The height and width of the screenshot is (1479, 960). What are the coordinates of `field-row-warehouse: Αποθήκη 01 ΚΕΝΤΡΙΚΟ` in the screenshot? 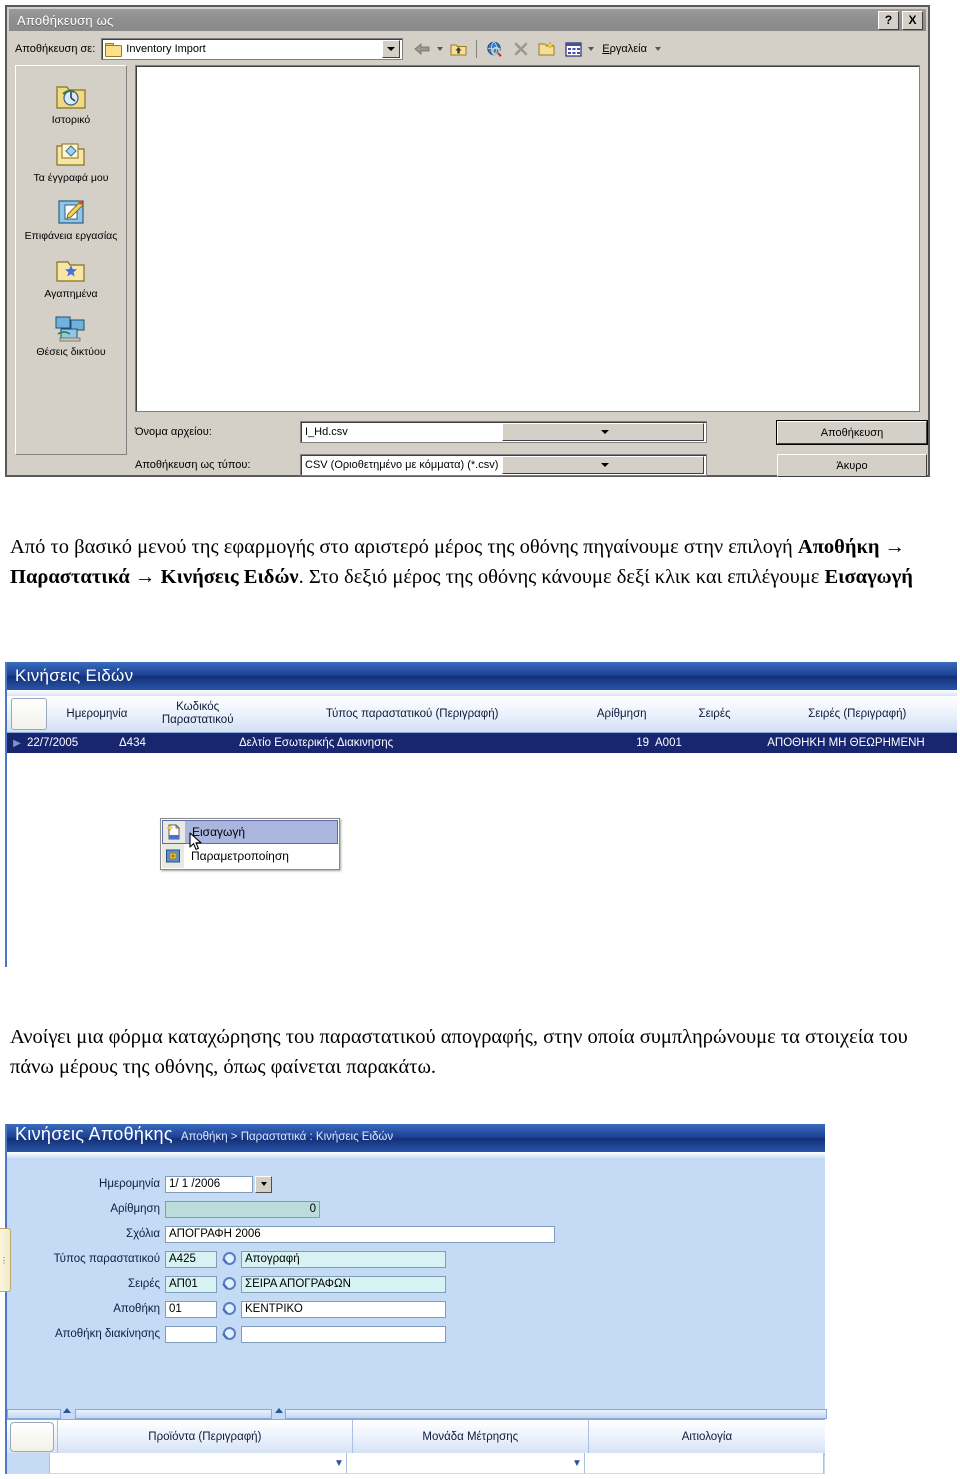 It's located at (230, 1309).